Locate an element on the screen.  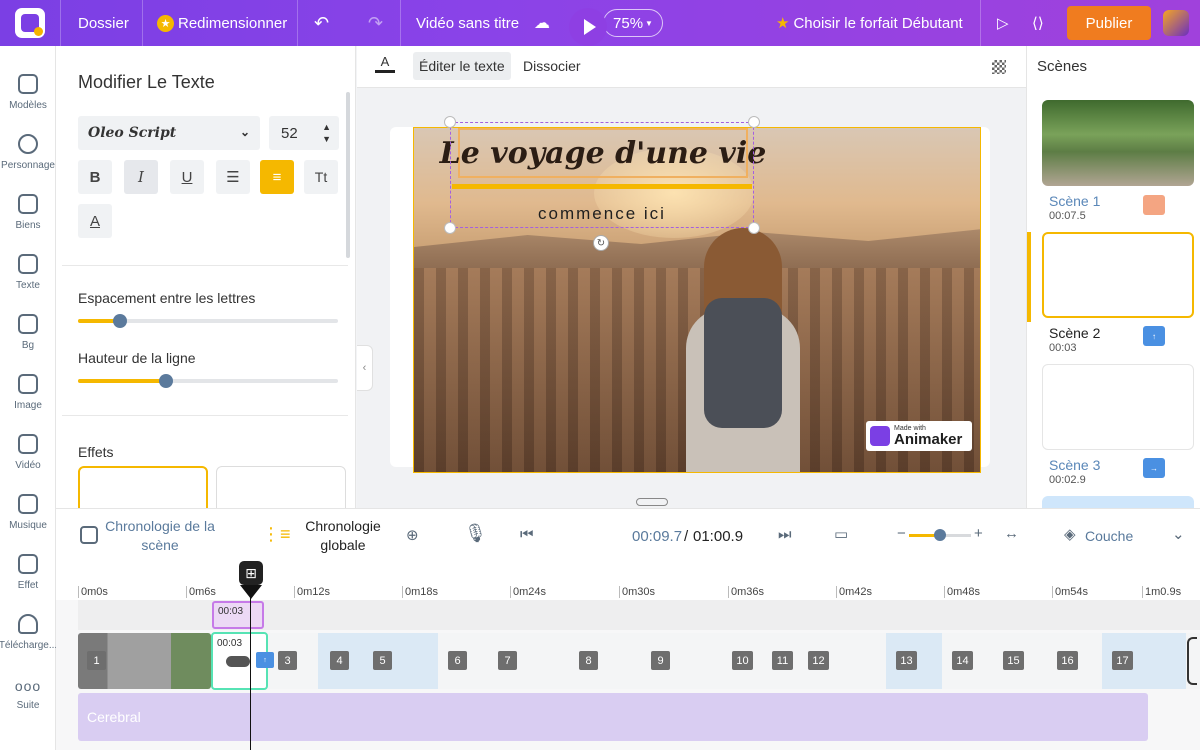
list-button: ☰ is located at coordinates (233, 177).